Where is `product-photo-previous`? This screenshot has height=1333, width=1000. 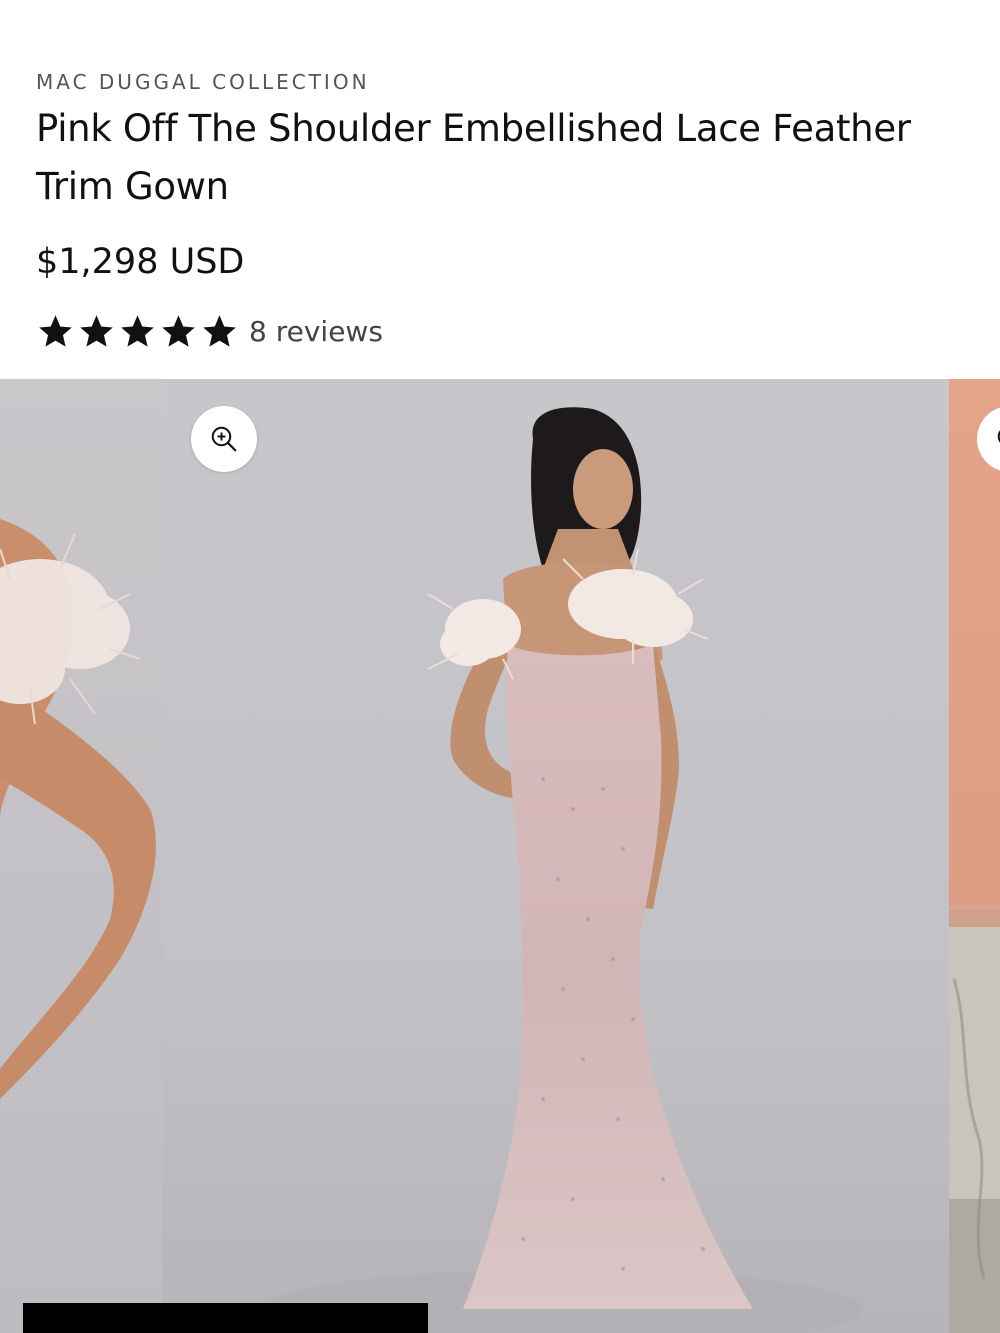
product-photo-previous is located at coordinates (78, 809).